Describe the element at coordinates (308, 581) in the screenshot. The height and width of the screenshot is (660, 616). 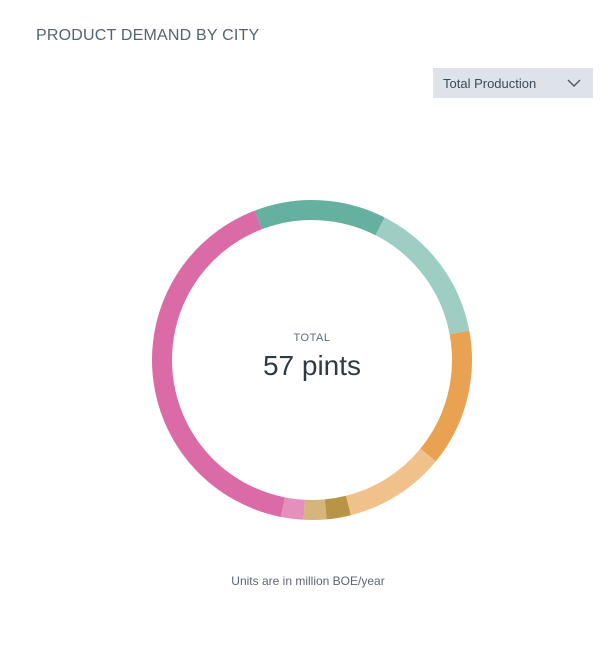
I see `units-footnote: Units are in million BOE/year` at that location.